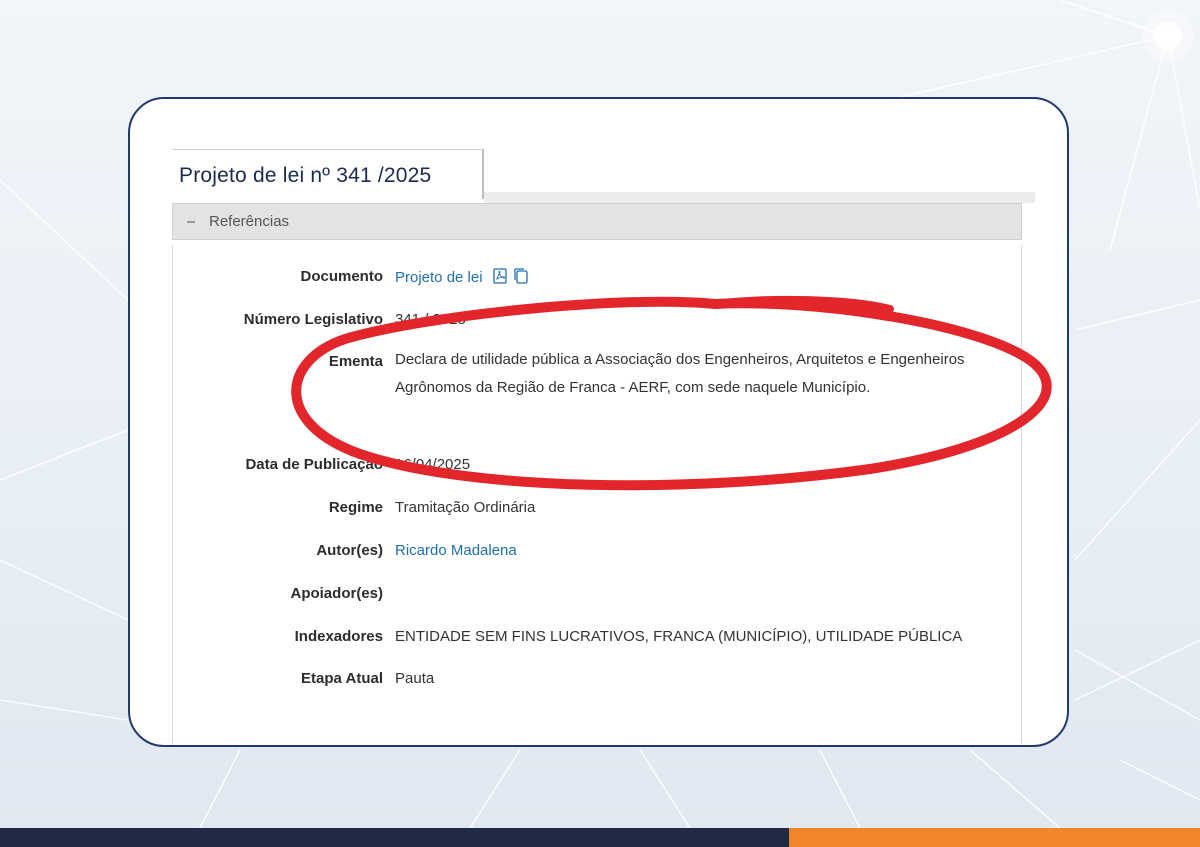 The image size is (1200, 847). Describe the element at coordinates (355, 507) in the screenshot. I see `field-label-regime: Regime` at that location.